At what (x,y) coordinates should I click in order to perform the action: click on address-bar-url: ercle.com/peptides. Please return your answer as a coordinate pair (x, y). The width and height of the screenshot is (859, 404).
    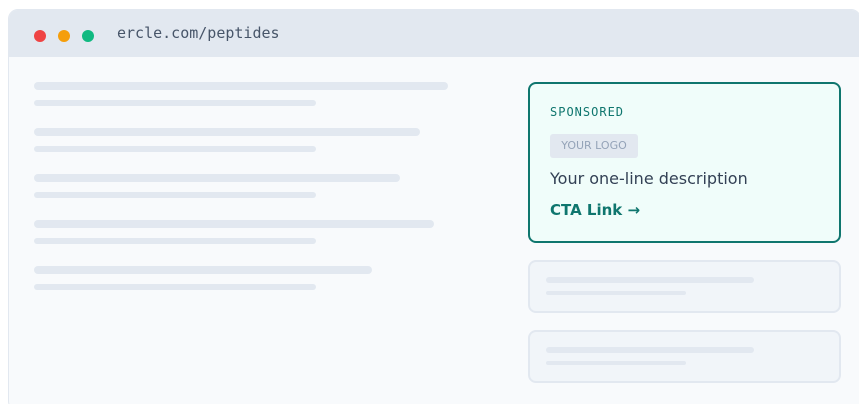
    Looking at the image, I should click on (198, 33).